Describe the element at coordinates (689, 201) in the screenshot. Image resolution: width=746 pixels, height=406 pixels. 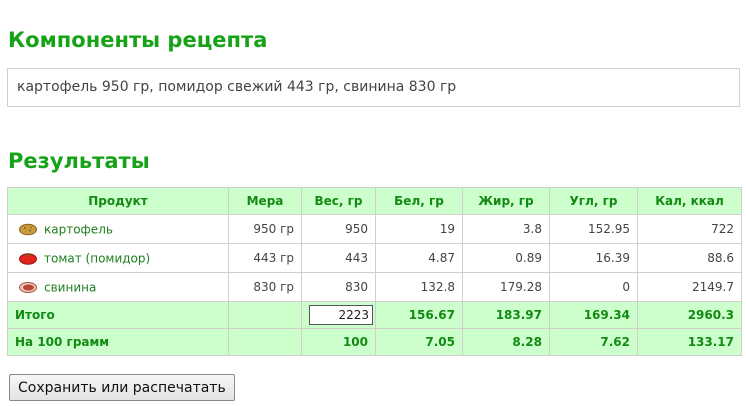
I see `col-header-kcal: Кал, ккал` at that location.